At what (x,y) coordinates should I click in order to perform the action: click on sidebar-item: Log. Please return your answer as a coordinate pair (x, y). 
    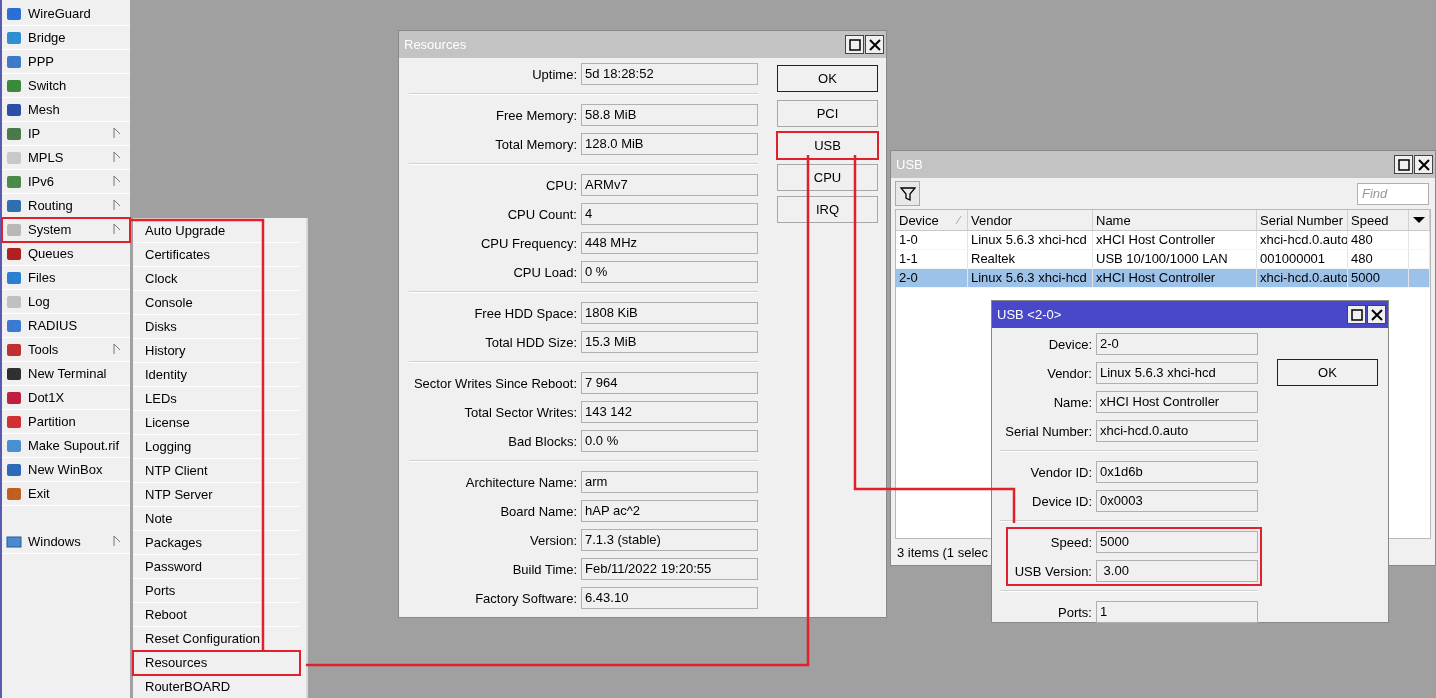
    Looking at the image, I should click on (66, 302).